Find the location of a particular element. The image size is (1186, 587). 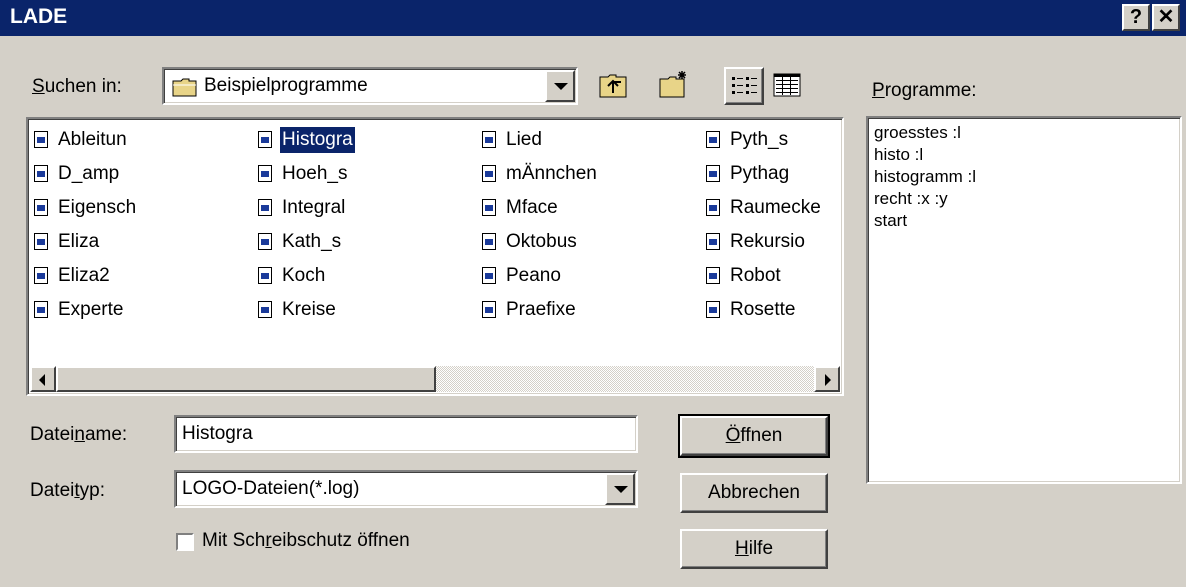

filetype-label: Dateityp: is located at coordinates (67, 490).